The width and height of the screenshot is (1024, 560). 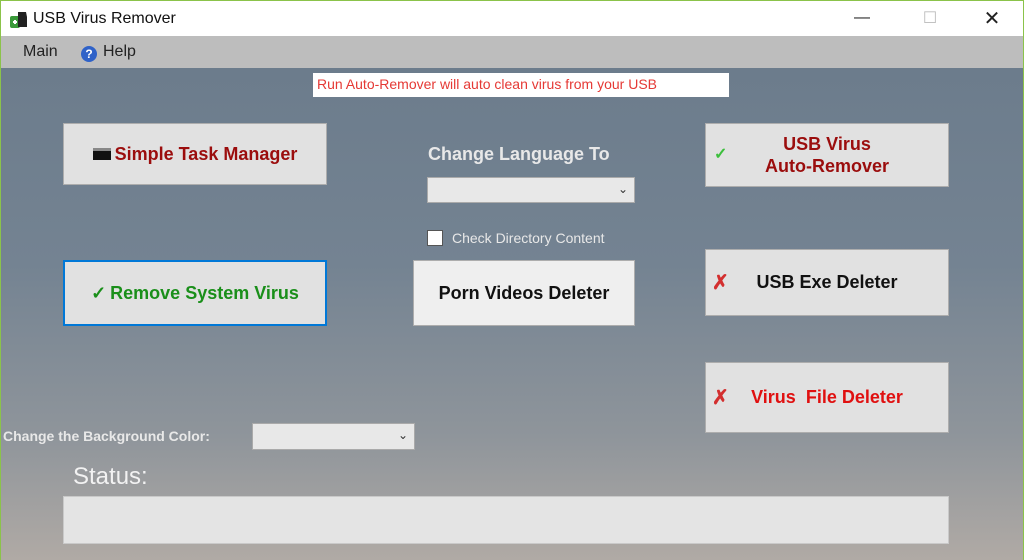 What do you see at coordinates (101, 154) in the screenshot?
I see `terminal-icon` at bounding box center [101, 154].